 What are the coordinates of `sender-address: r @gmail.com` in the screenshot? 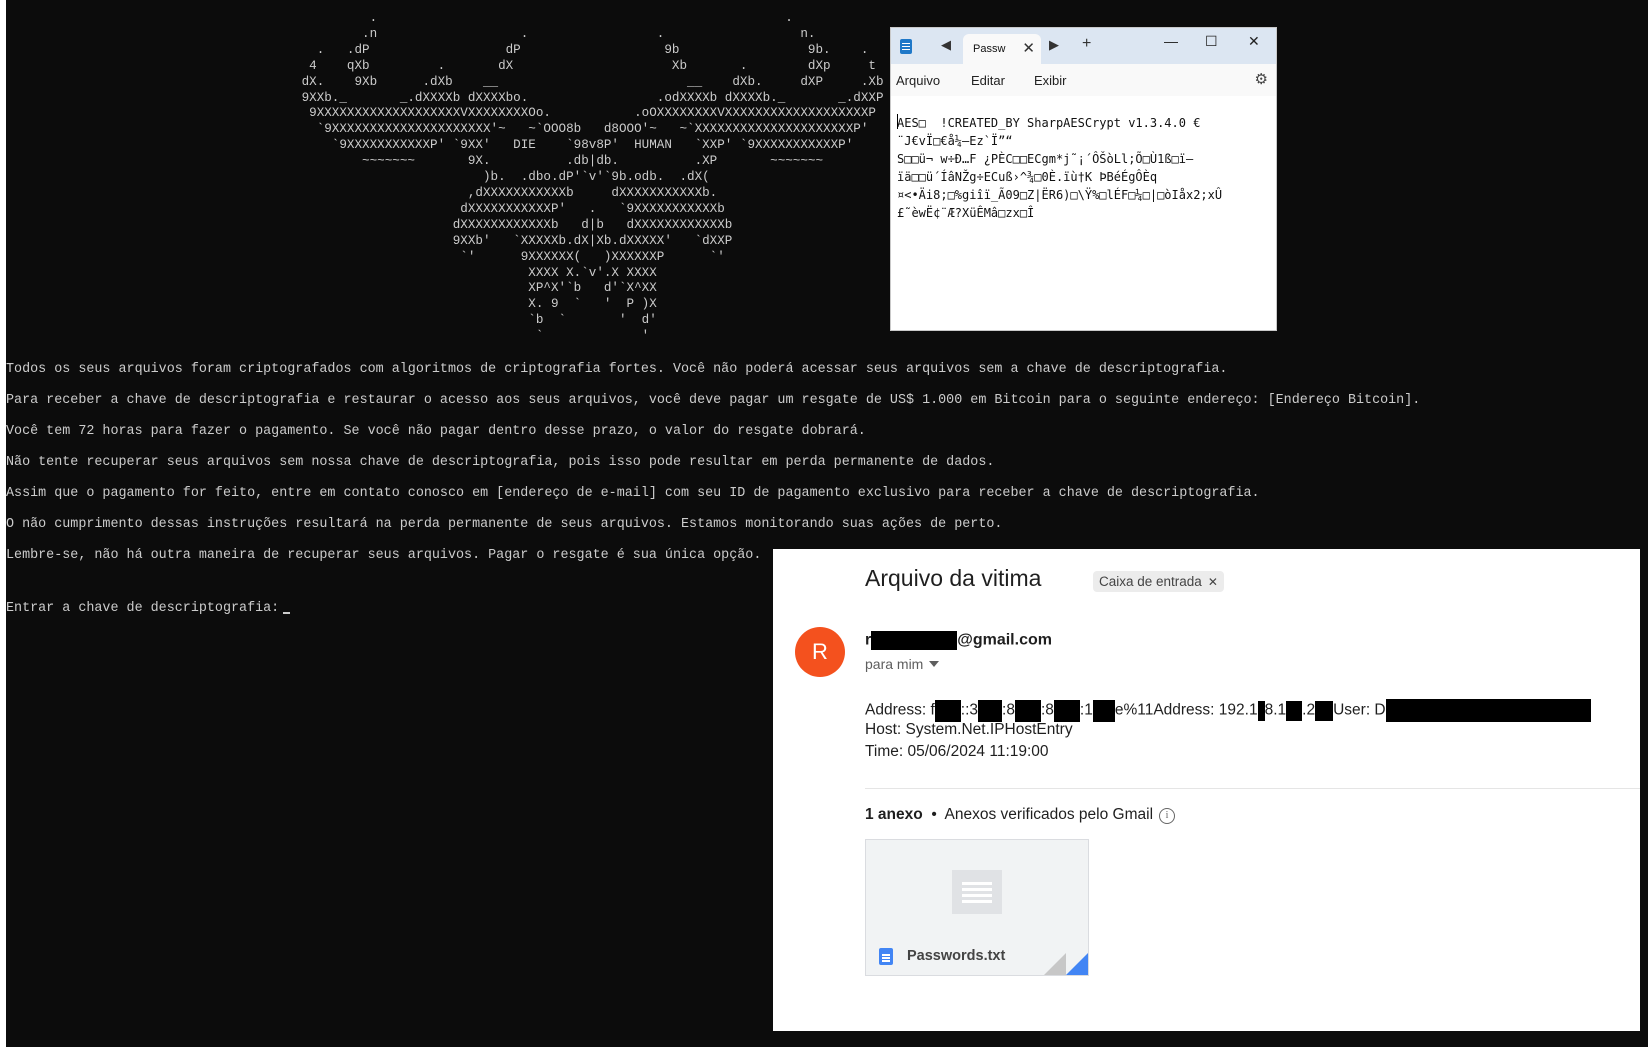 It's located at (958, 640).